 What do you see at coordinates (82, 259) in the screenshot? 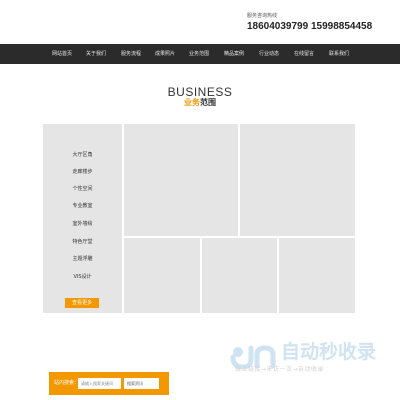
I see `category-item: 主题浮雕` at bounding box center [82, 259].